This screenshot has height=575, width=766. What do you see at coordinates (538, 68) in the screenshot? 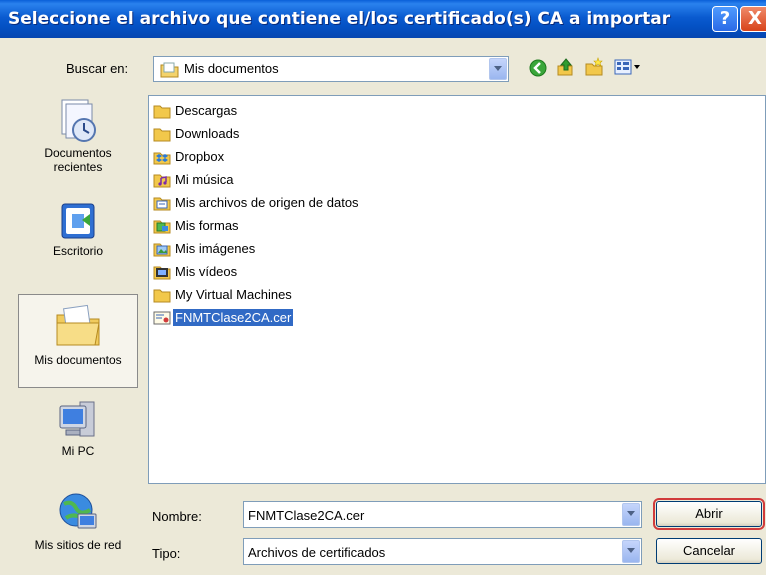
I see `back-icon` at bounding box center [538, 68].